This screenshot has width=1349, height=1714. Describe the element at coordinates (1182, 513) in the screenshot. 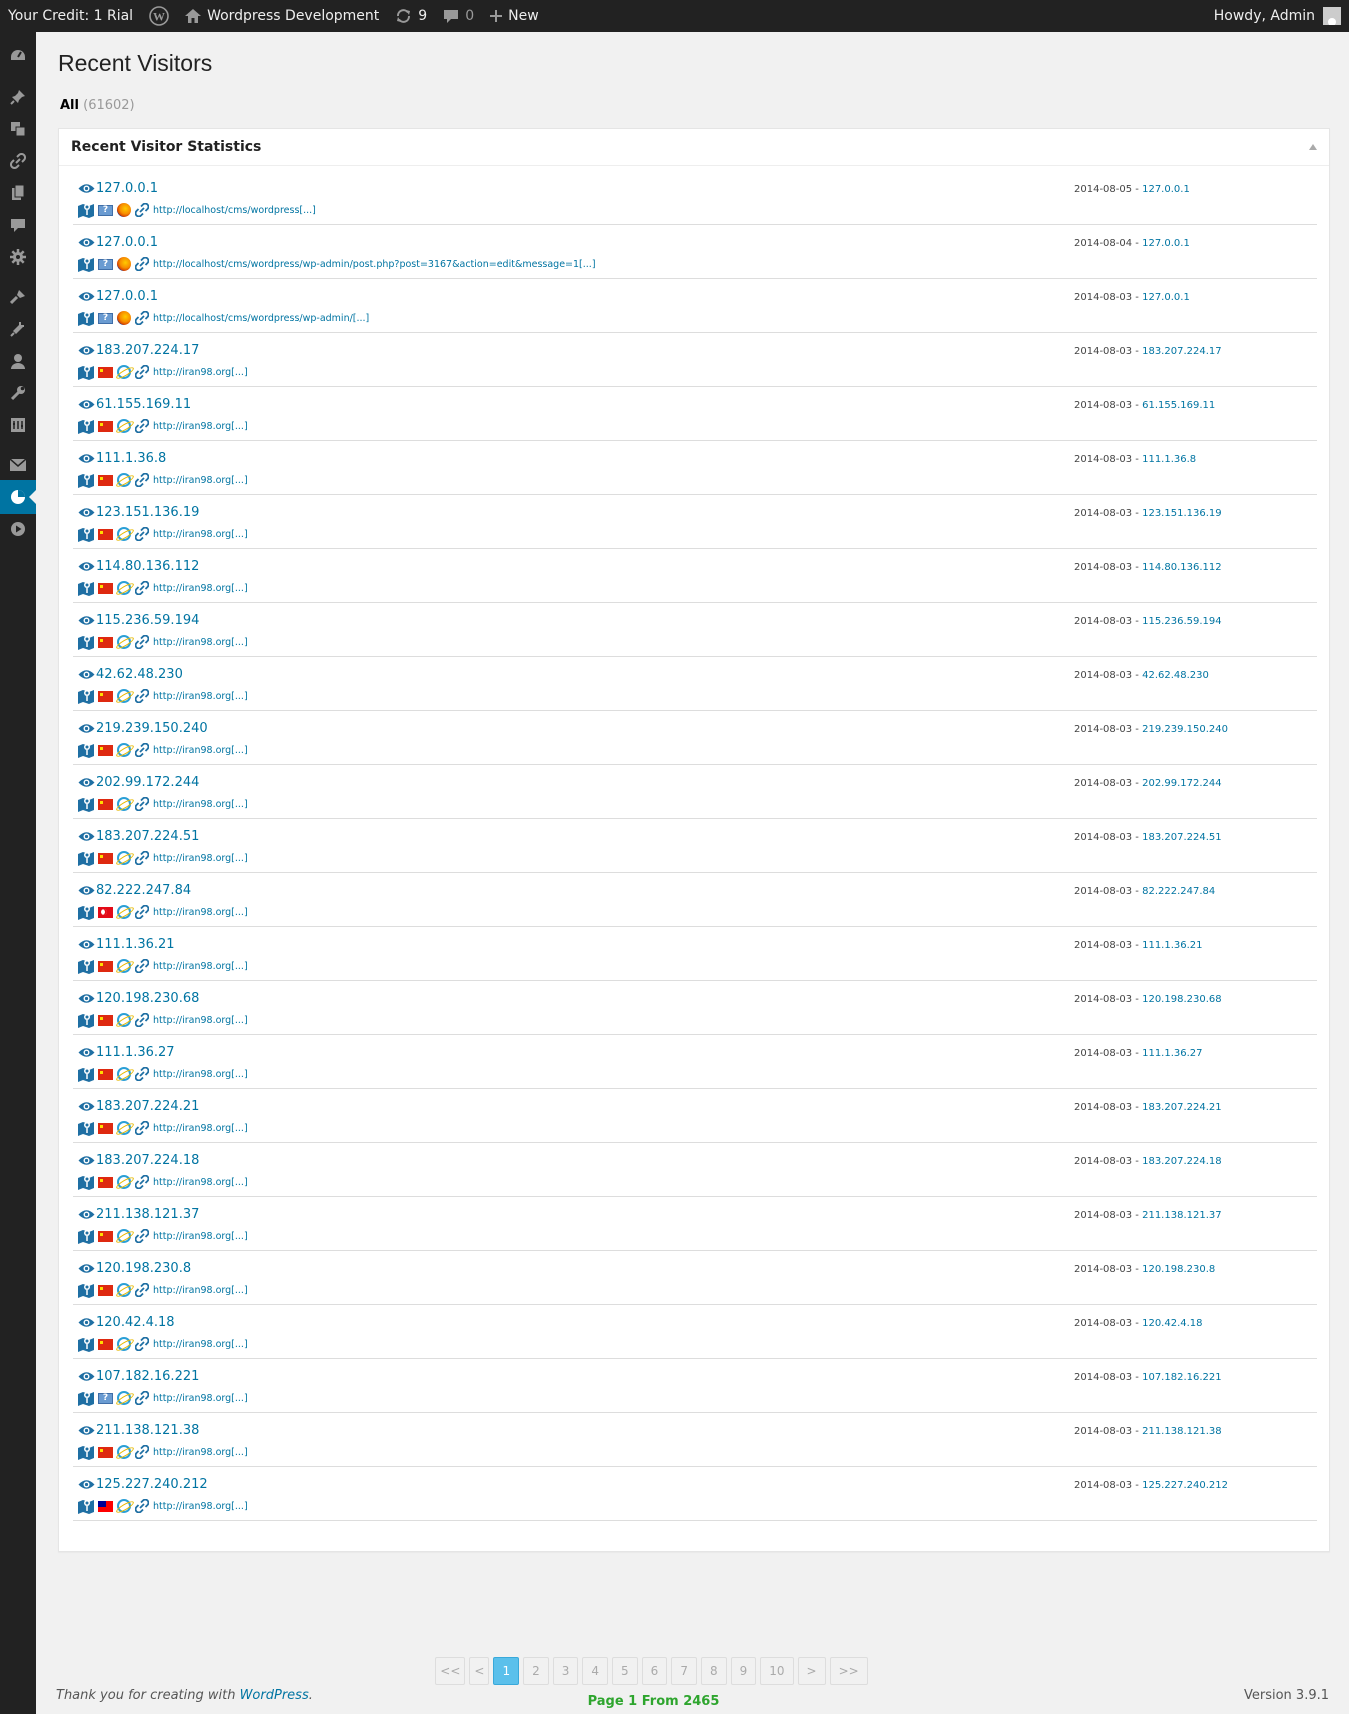

I see `visitor-ip-secondary-link: 123.151.136.19` at that location.